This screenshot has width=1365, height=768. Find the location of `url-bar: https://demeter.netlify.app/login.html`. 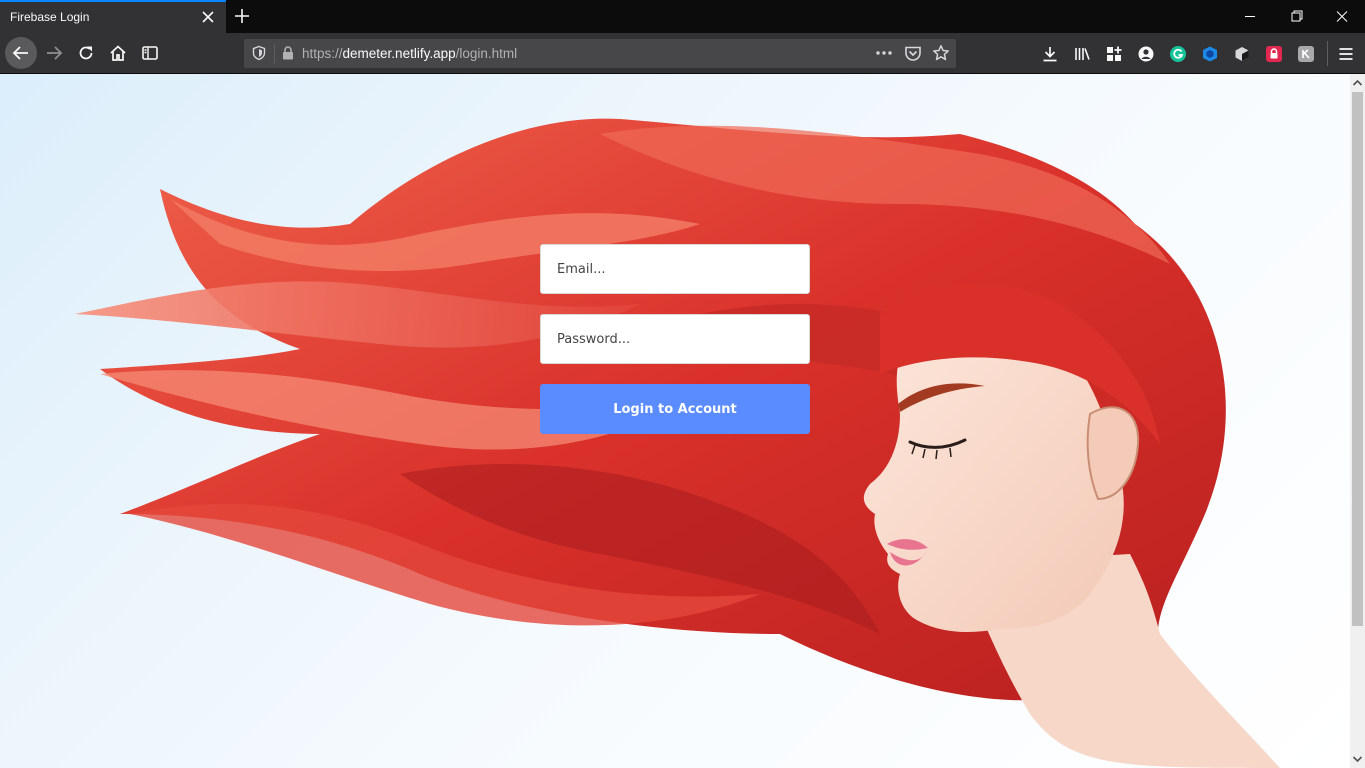

url-bar: https://demeter.netlify.app/login.html is located at coordinates (600, 53).